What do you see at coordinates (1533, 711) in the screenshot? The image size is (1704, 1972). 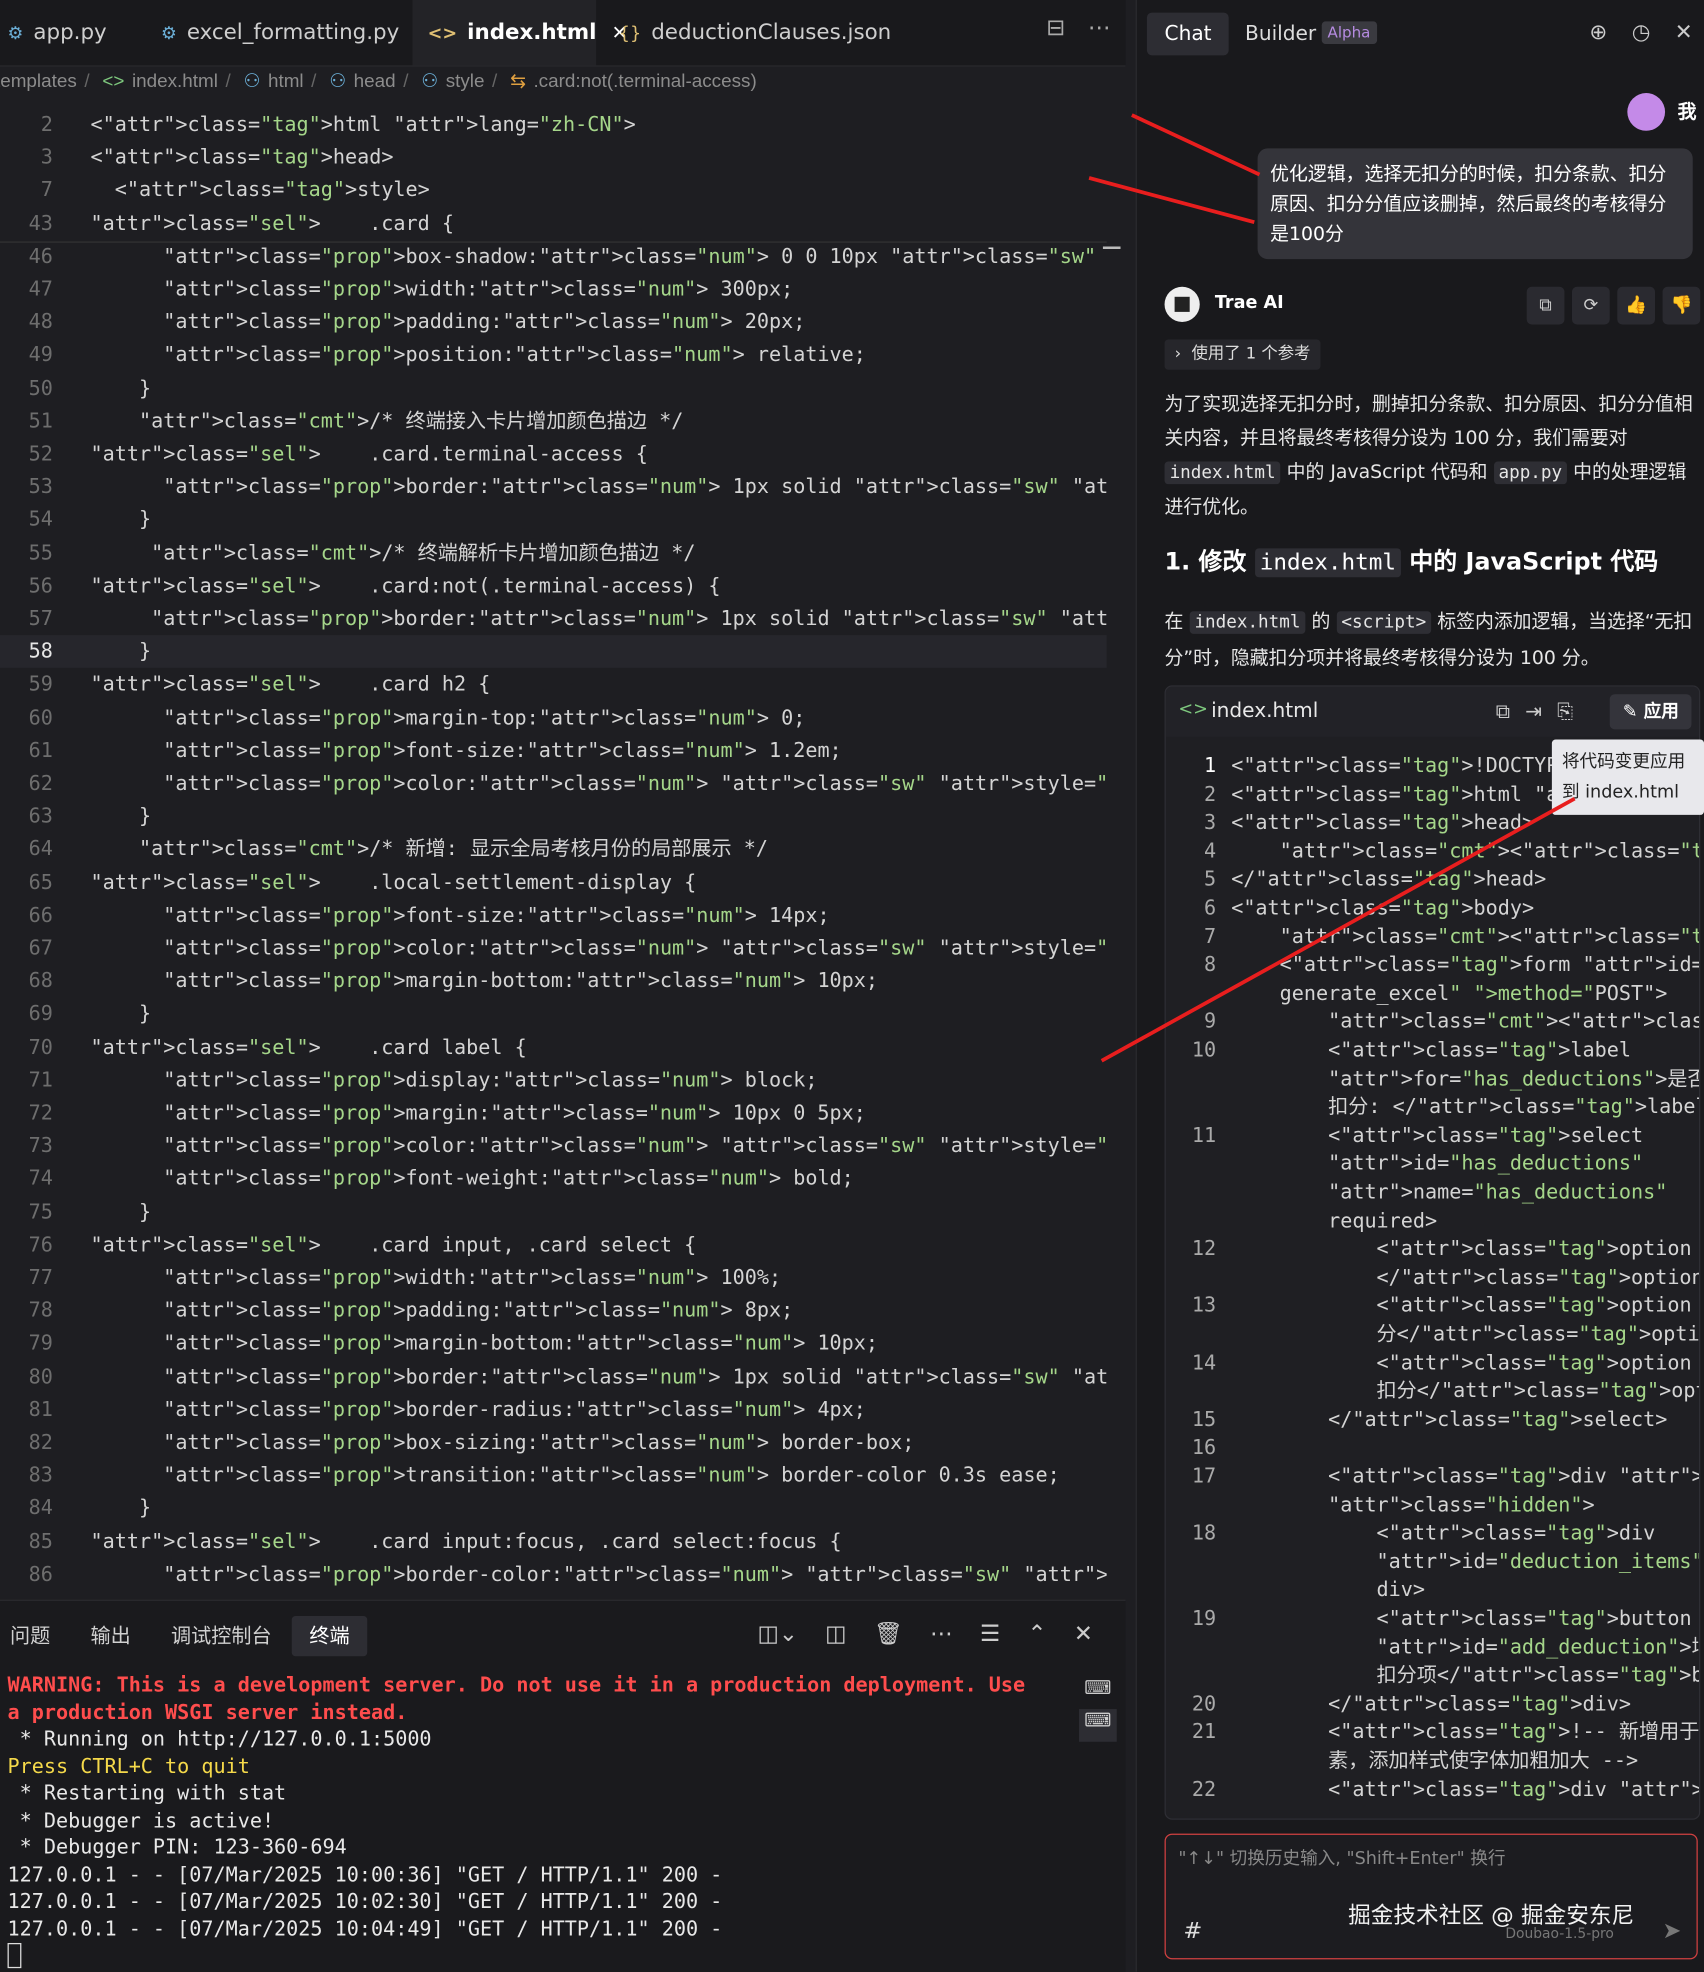 I see `insert-icon: ⇥` at bounding box center [1533, 711].